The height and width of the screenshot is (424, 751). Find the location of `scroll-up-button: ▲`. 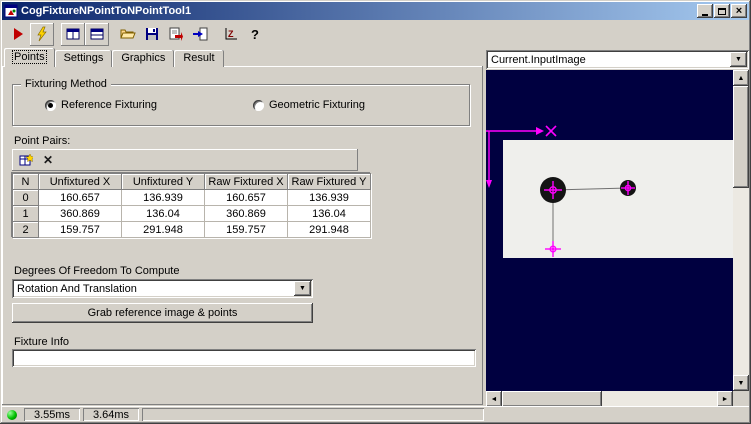

scroll-up-button: ▲ is located at coordinates (741, 78).